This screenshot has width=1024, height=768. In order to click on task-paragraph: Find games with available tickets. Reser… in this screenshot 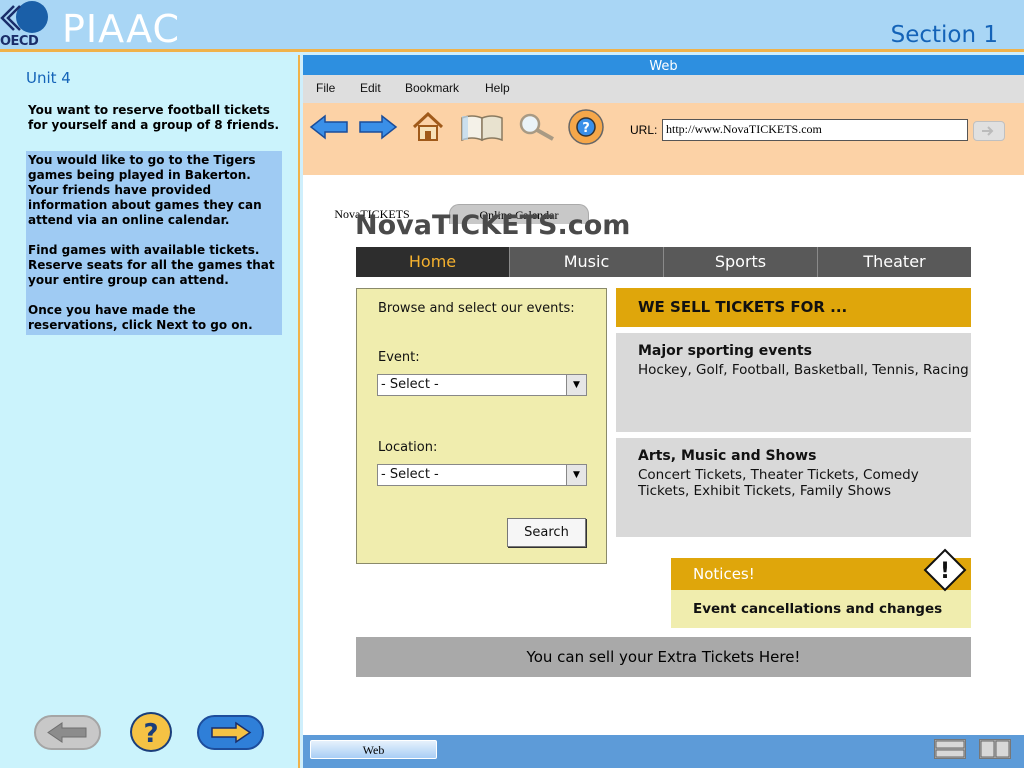, I will do `click(151, 265)`.